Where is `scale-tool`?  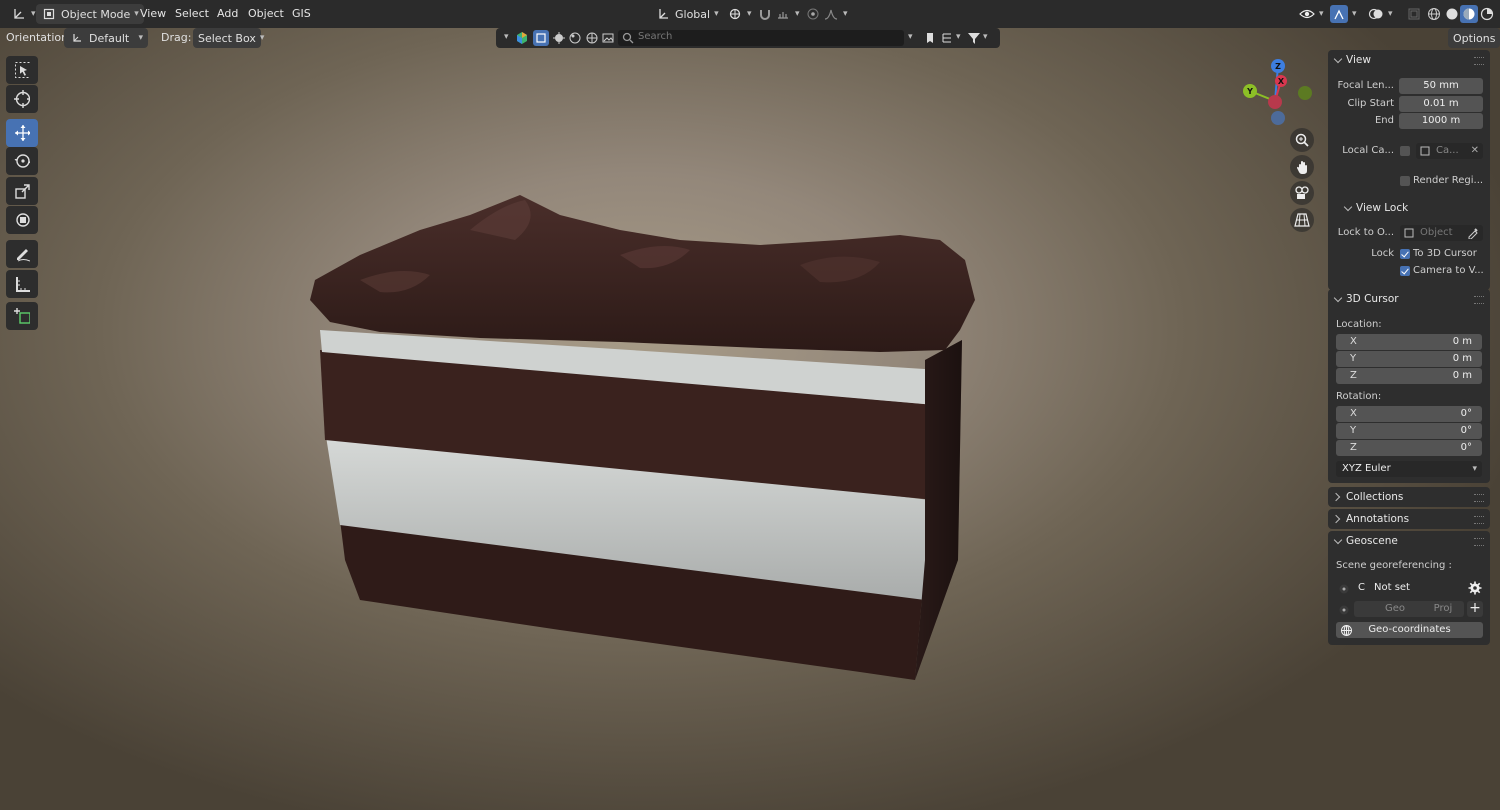 scale-tool is located at coordinates (22, 191).